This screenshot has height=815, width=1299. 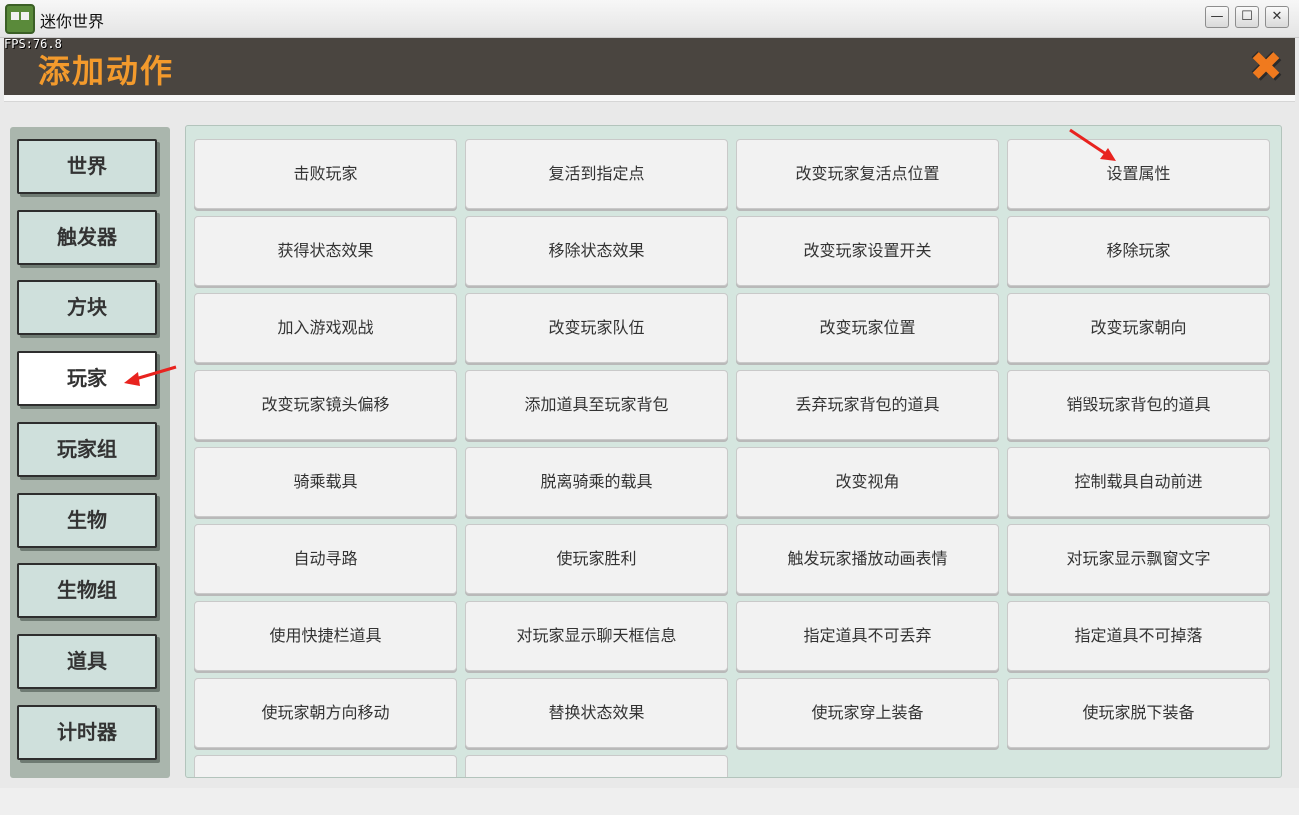 What do you see at coordinates (325, 482) in the screenshot?
I see `action-button: 骑乘载具` at bounding box center [325, 482].